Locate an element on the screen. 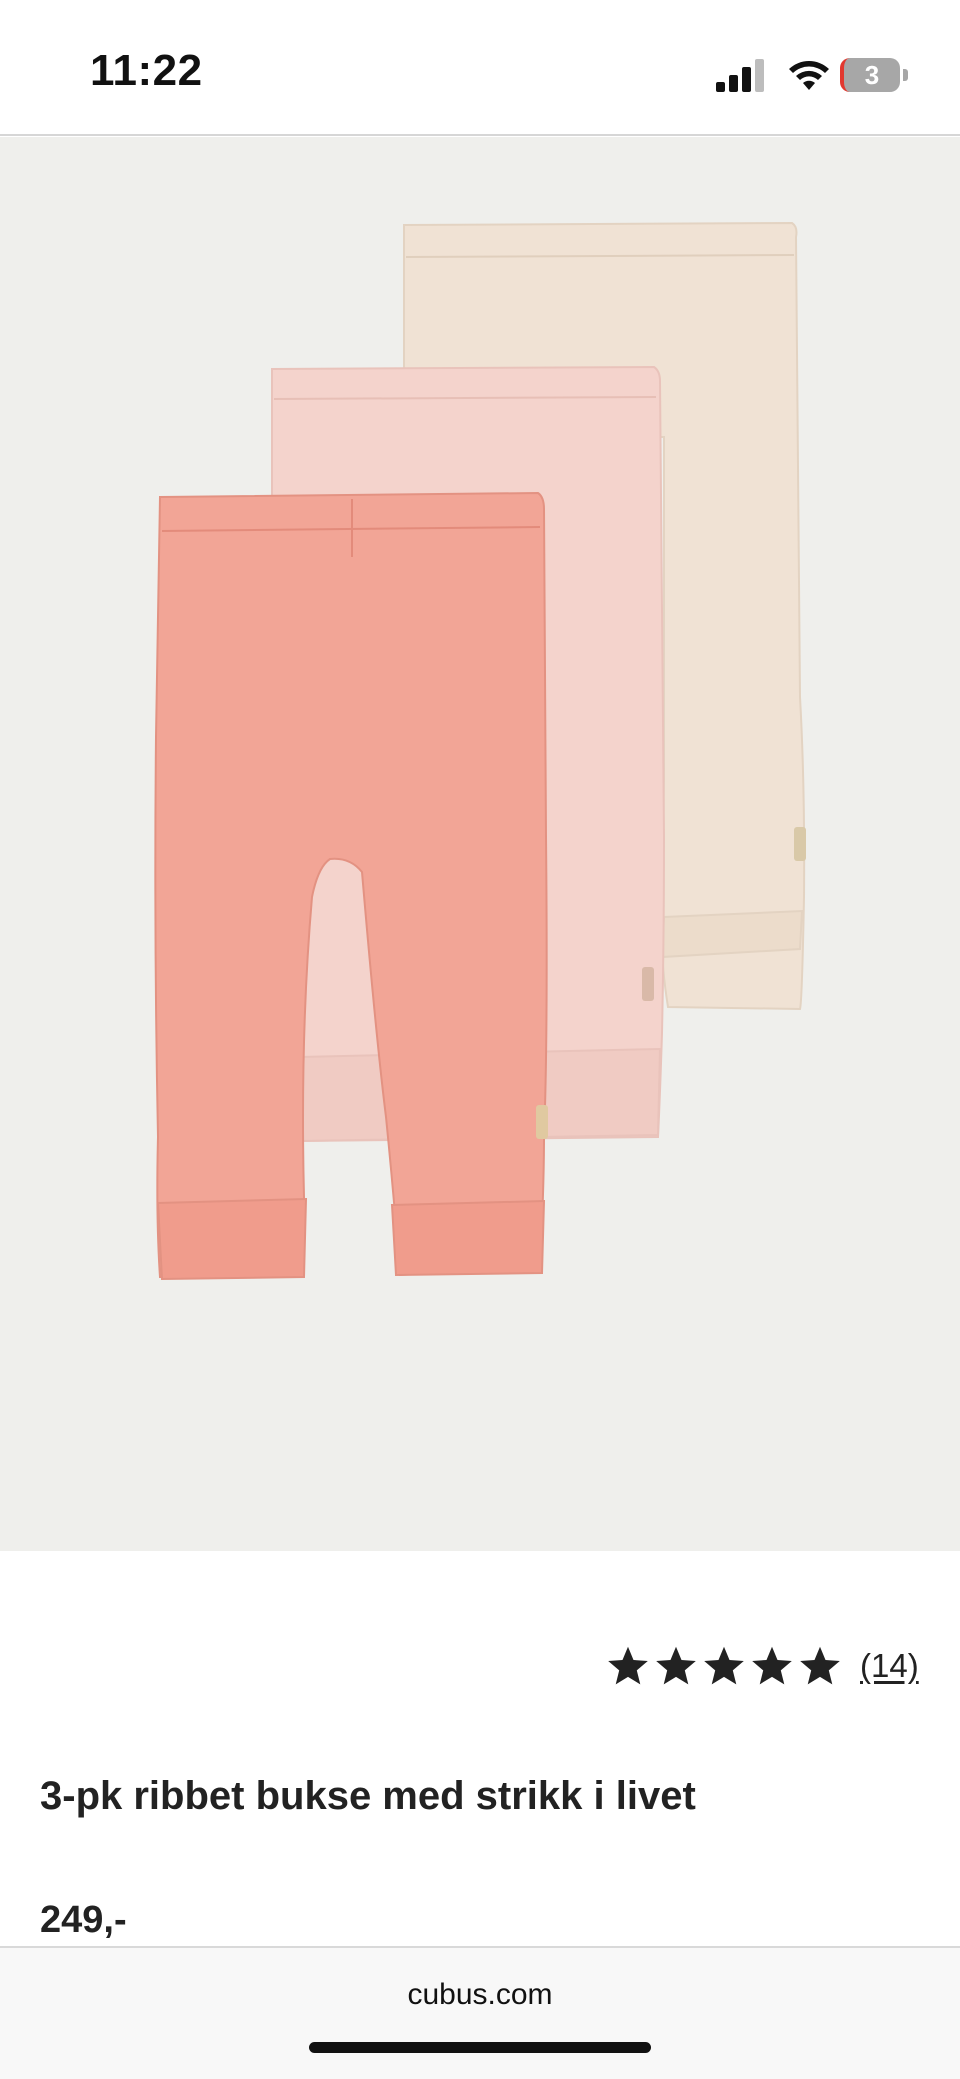 Image resolution: width=960 pixels, height=2079 pixels. product-title: 3-pk ribbet bukse med strikk i livet is located at coordinates (368, 1796).